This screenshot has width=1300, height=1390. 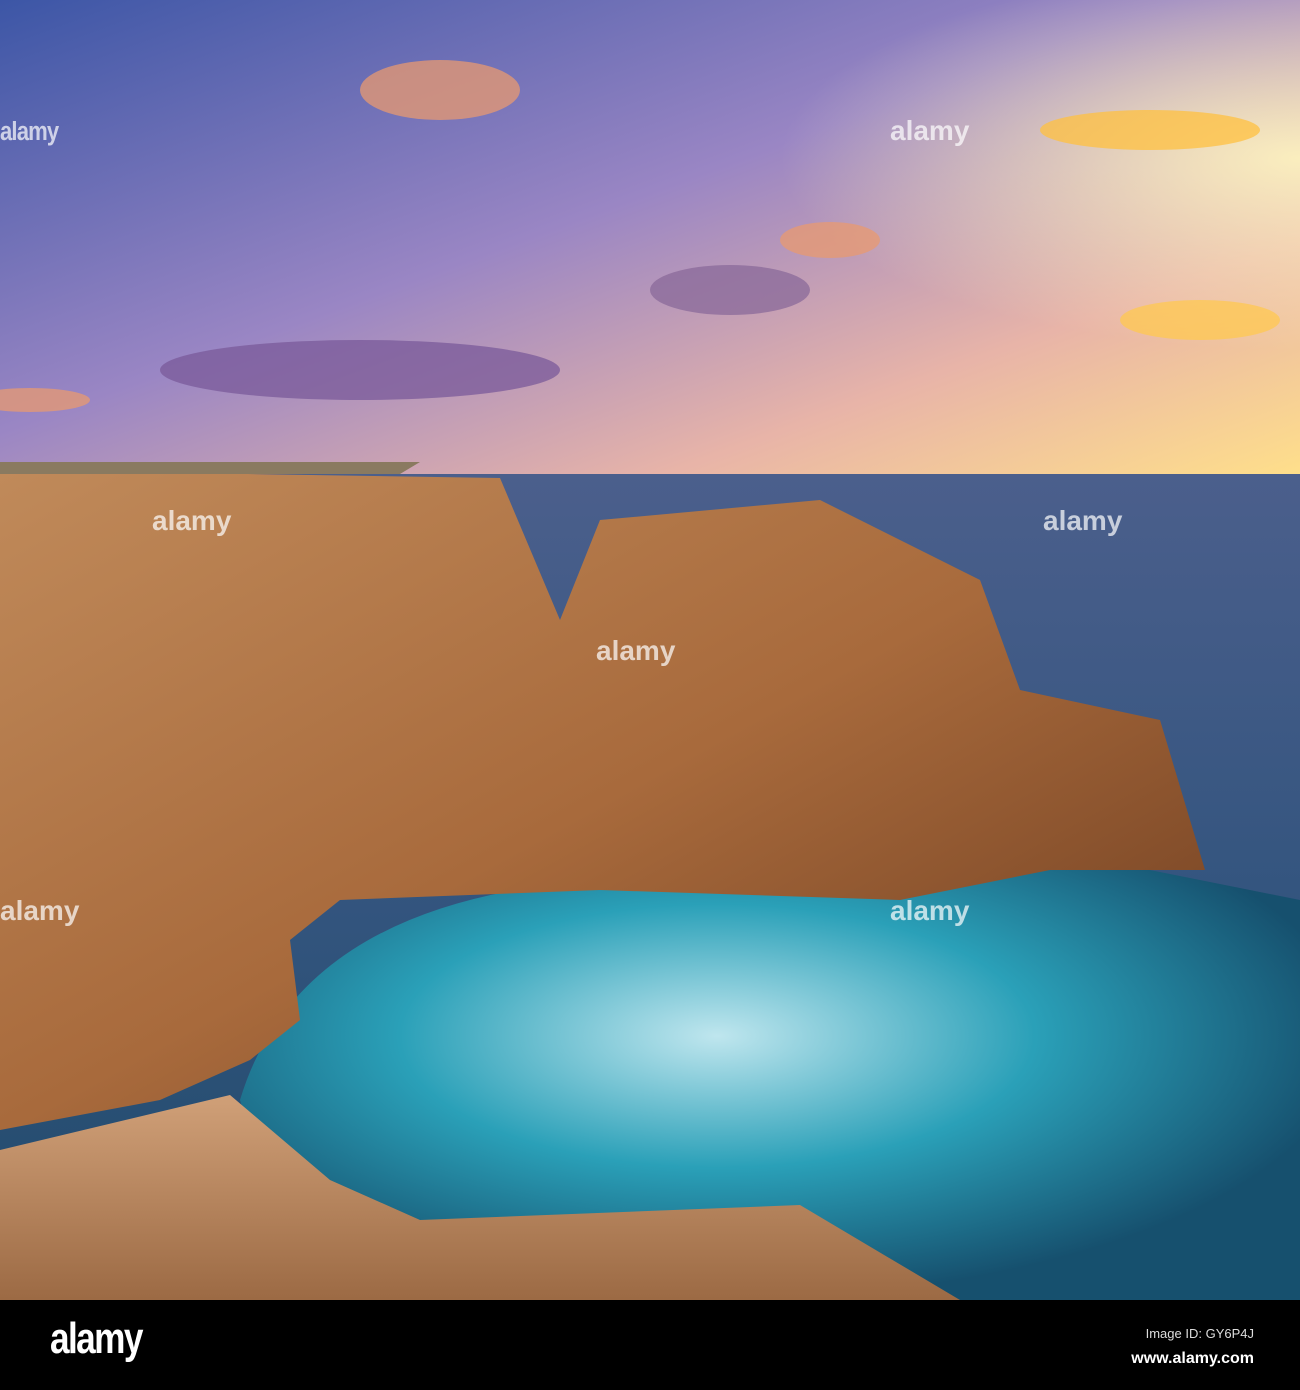 I want to click on image-id: Image ID: GY6P4J, so click(x=1199, y=1333).